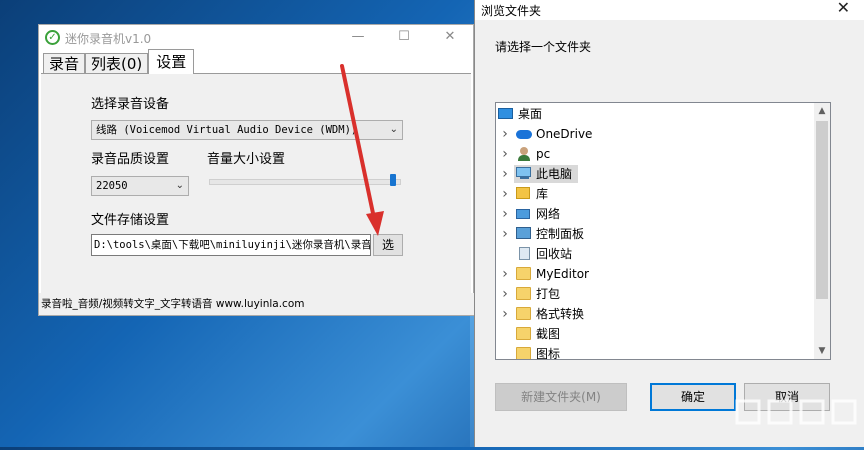  I want to click on tree-item: 回收站, so click(655, 254).